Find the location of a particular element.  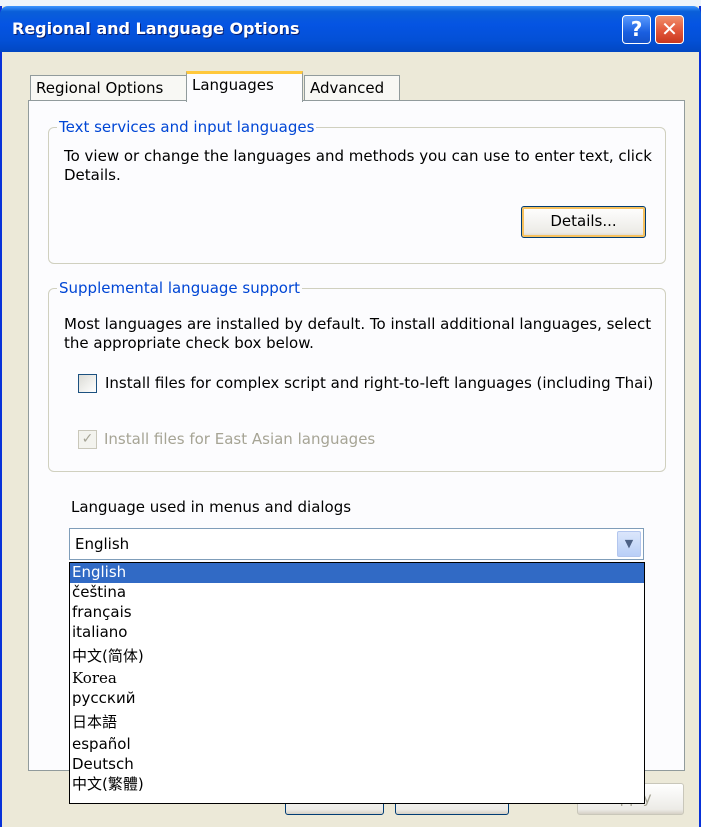

dropdown-option: Korea is located at coordinates (357, 679).